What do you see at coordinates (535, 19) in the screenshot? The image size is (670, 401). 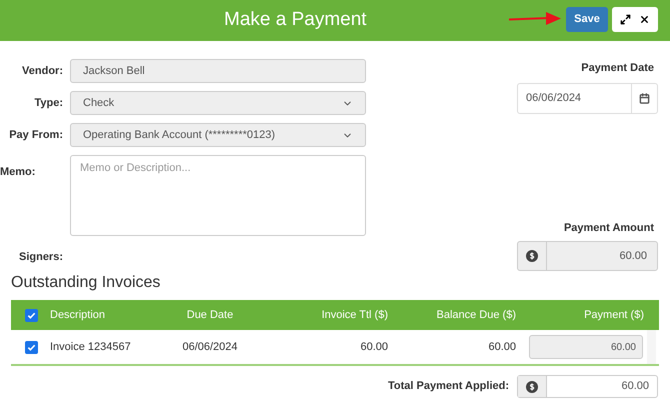 I see `arrow-icon` at bounding box center [535, 19].